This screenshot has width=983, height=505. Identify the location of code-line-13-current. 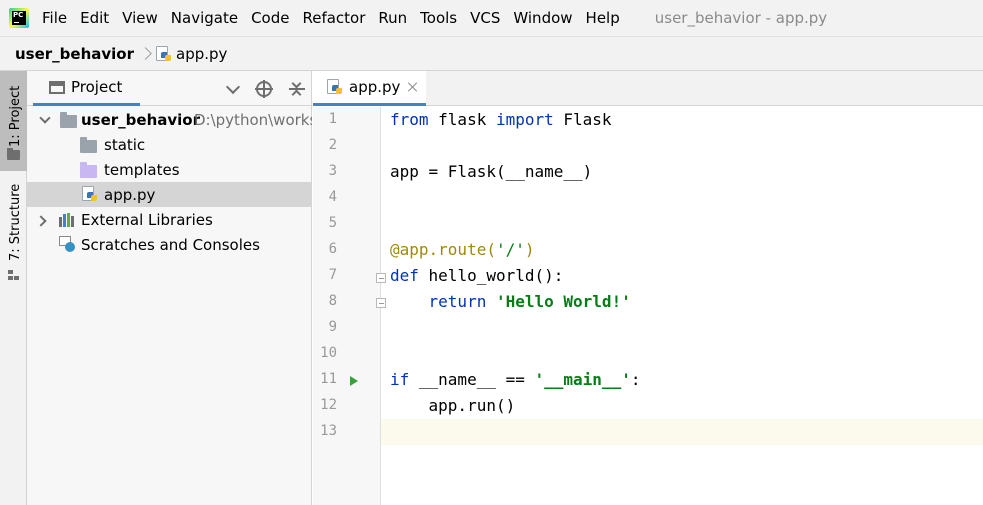
(682, 432).